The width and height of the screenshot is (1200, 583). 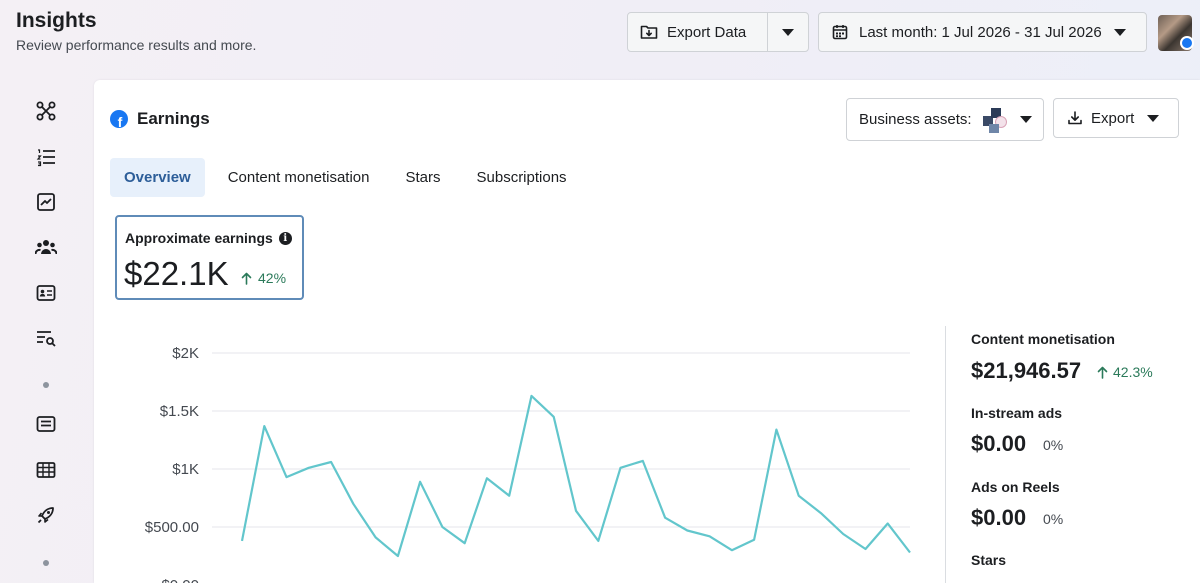 I want to click on export-data-button: Export Data, so click(x=698, y=32).